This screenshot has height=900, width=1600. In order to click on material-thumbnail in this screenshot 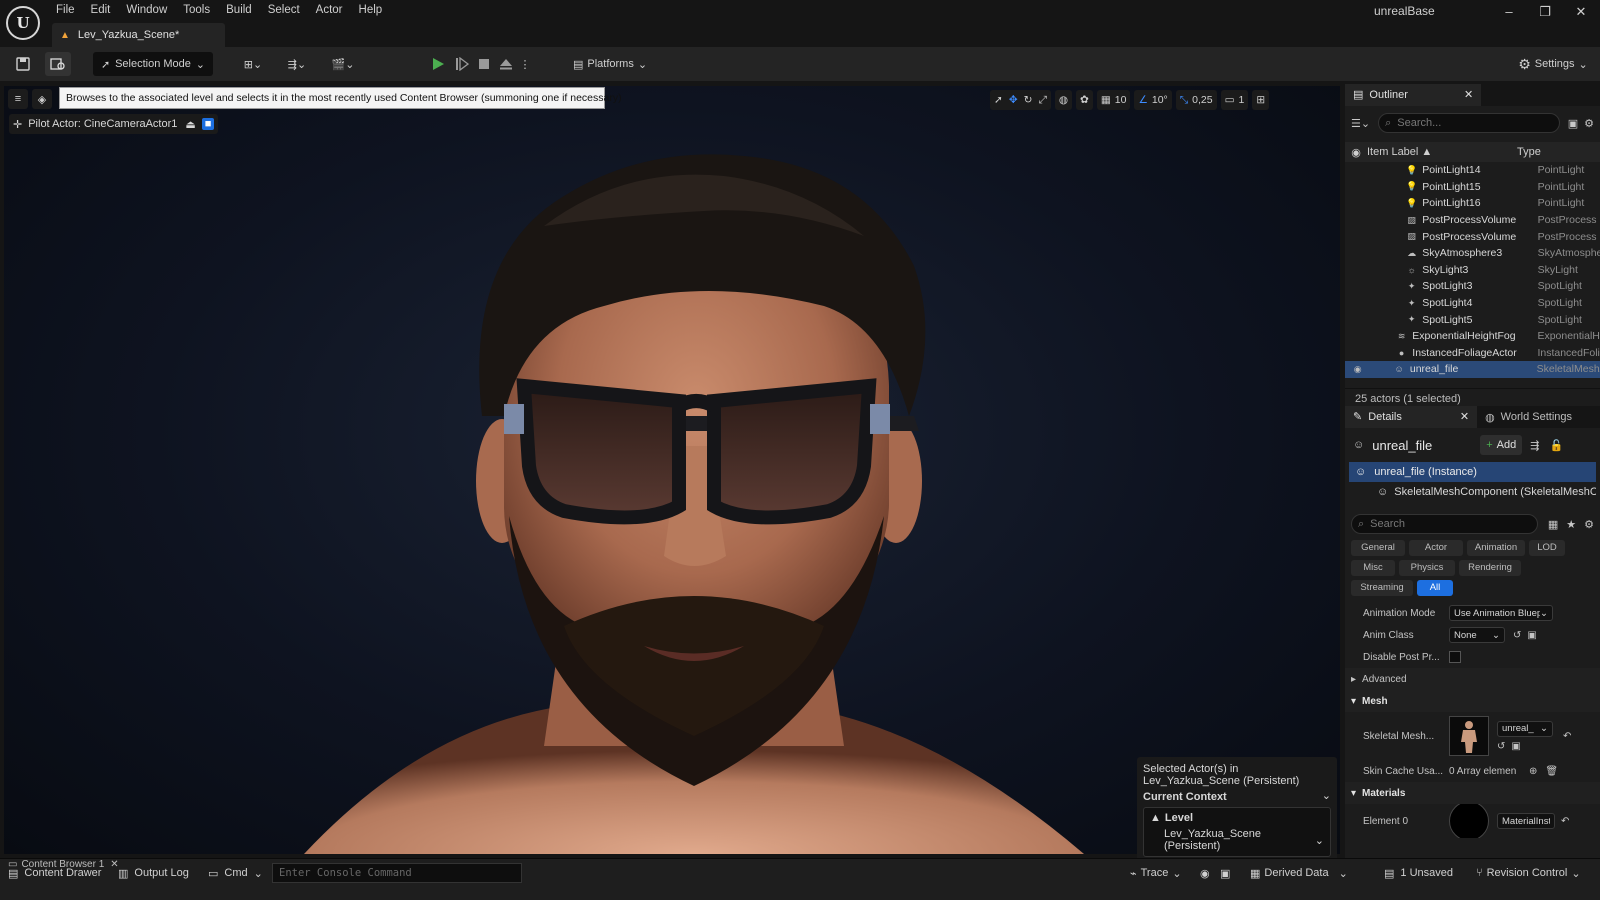, I will do `click(1469, 821)`.